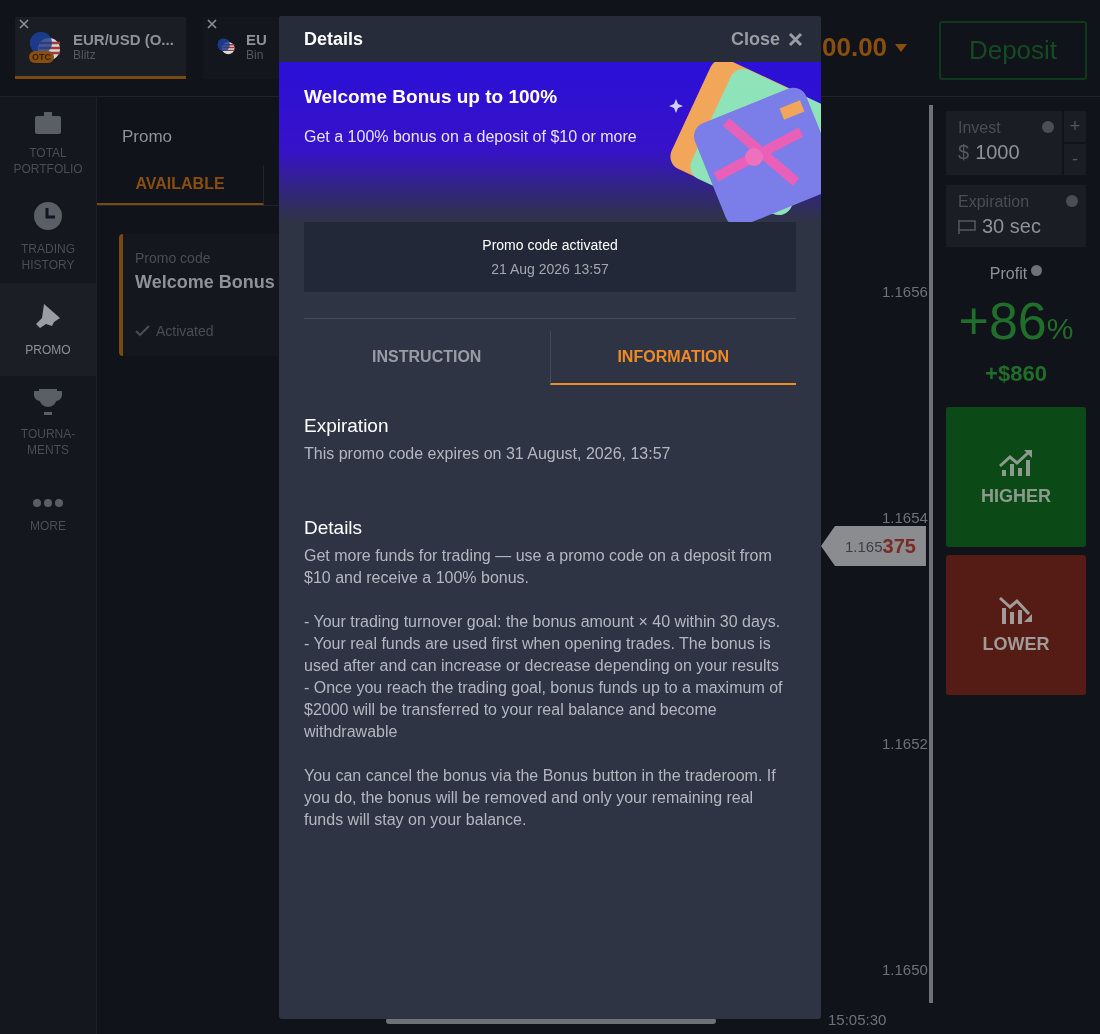  I want to click on paragraph: You can cancel the bonus via the Bonus button in the traderoom. If you do, the bonus will be removed and only your remaining real funds will stay on your balance., so click(540, 798).